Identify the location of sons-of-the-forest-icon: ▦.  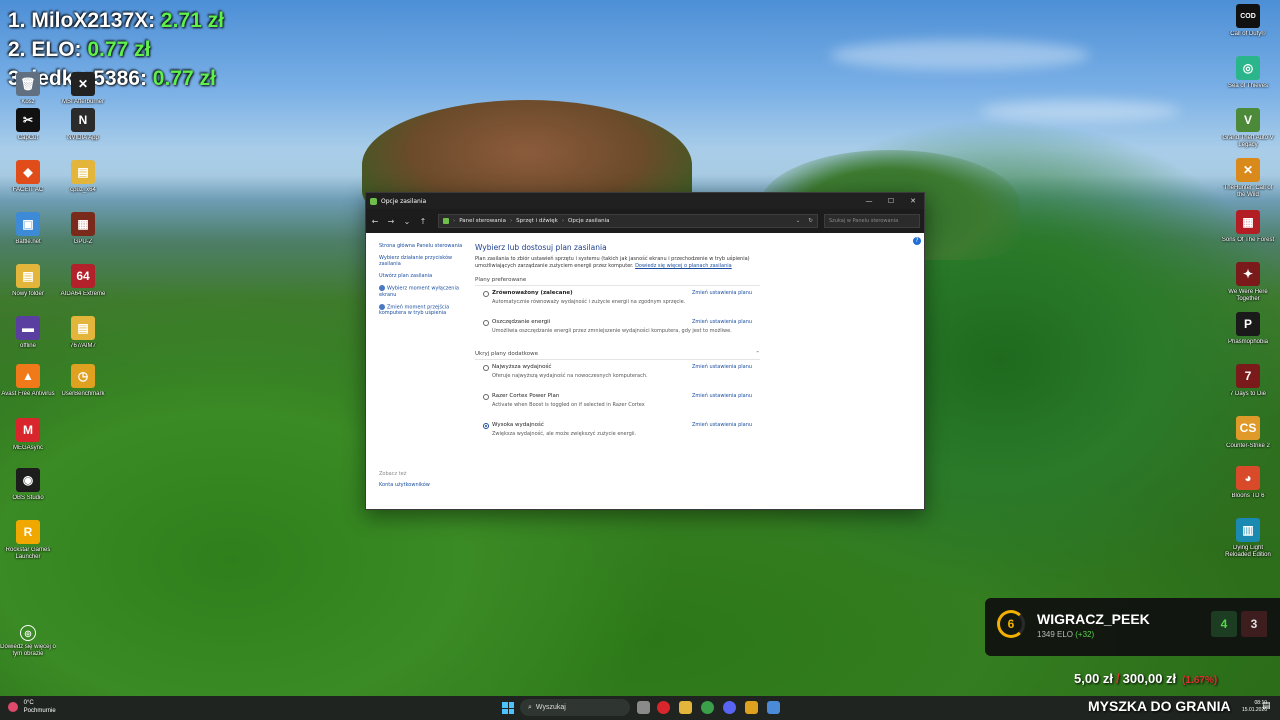
(1248, 222).